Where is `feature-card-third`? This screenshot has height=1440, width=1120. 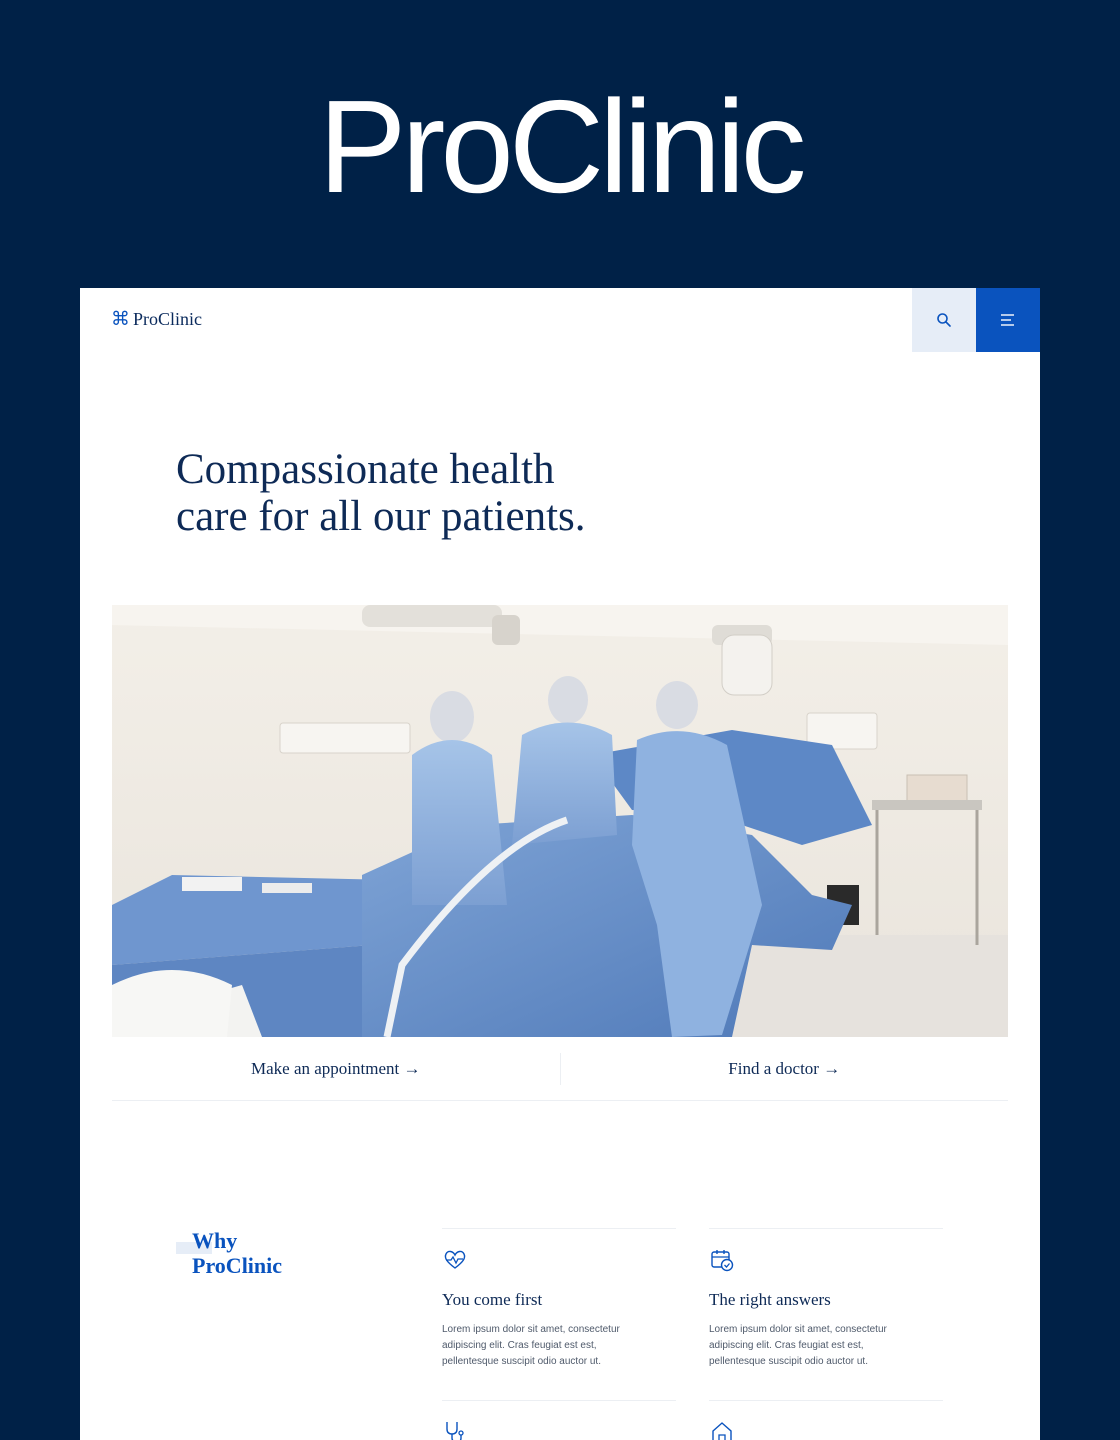 feature-card-third is located at coordinates (559, 1420).